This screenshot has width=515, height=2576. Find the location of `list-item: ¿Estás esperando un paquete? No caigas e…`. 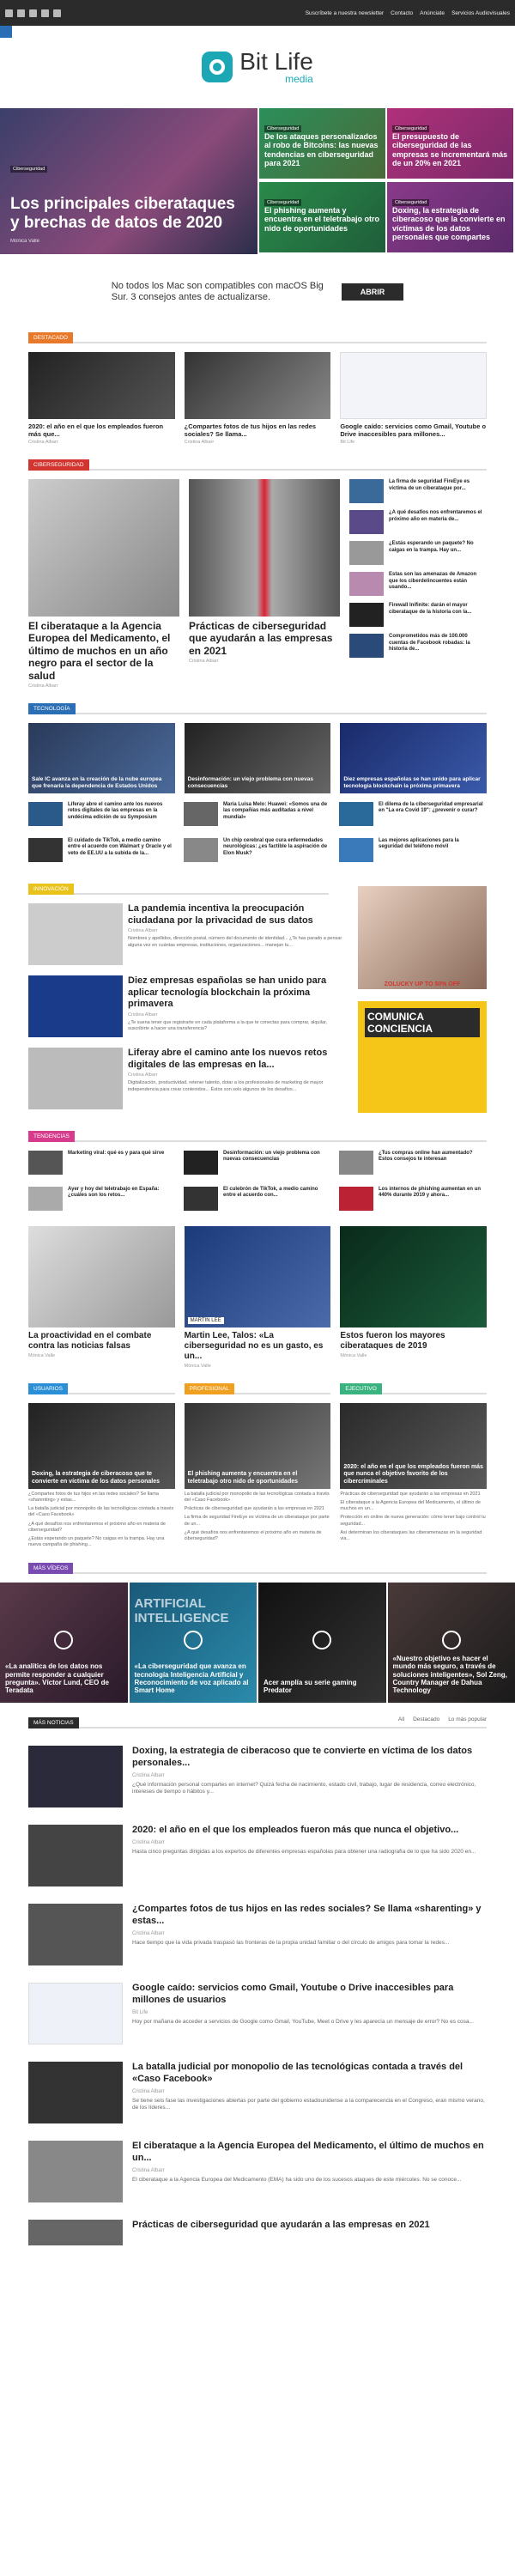

list-item: ¿Estás esperando un paquete? No caigas e… is located at coordinates (101, 1542).